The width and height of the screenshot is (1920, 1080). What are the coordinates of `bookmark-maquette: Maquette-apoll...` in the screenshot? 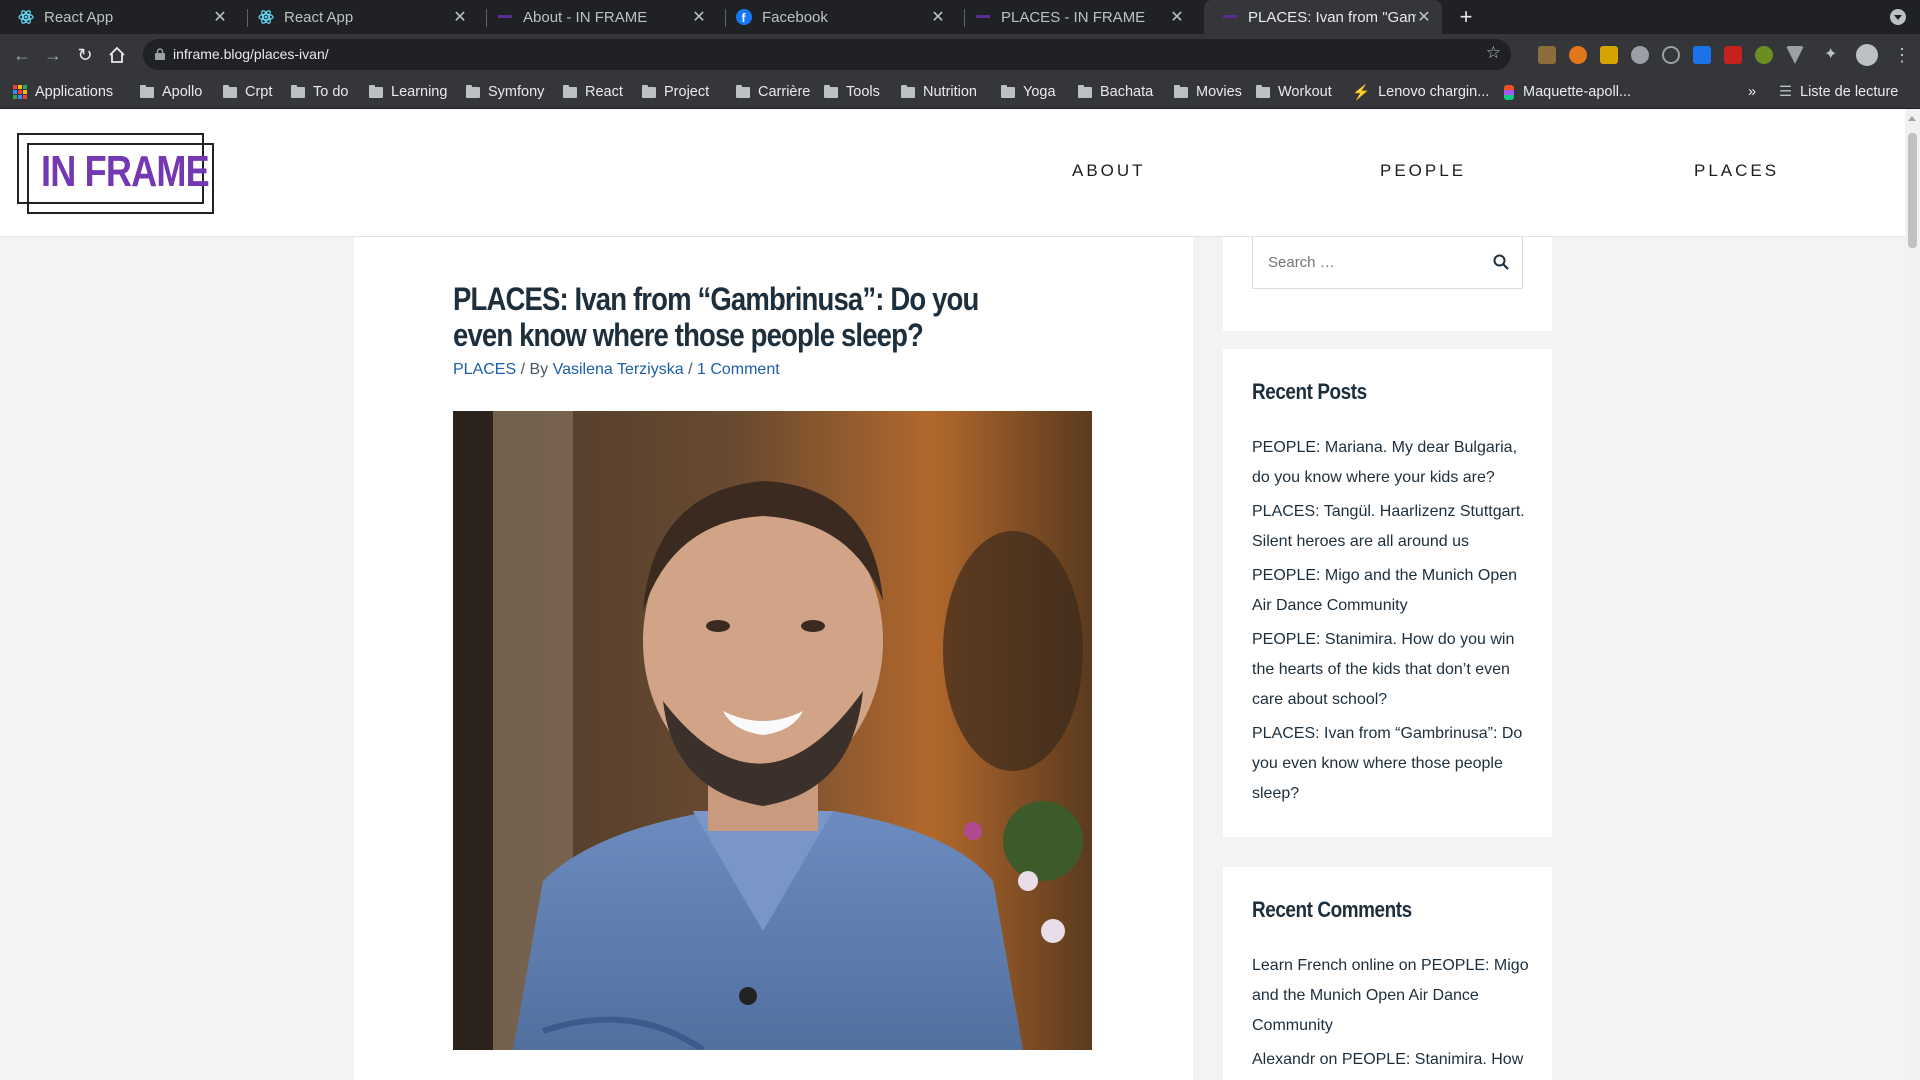 It's located at (1567, 92).